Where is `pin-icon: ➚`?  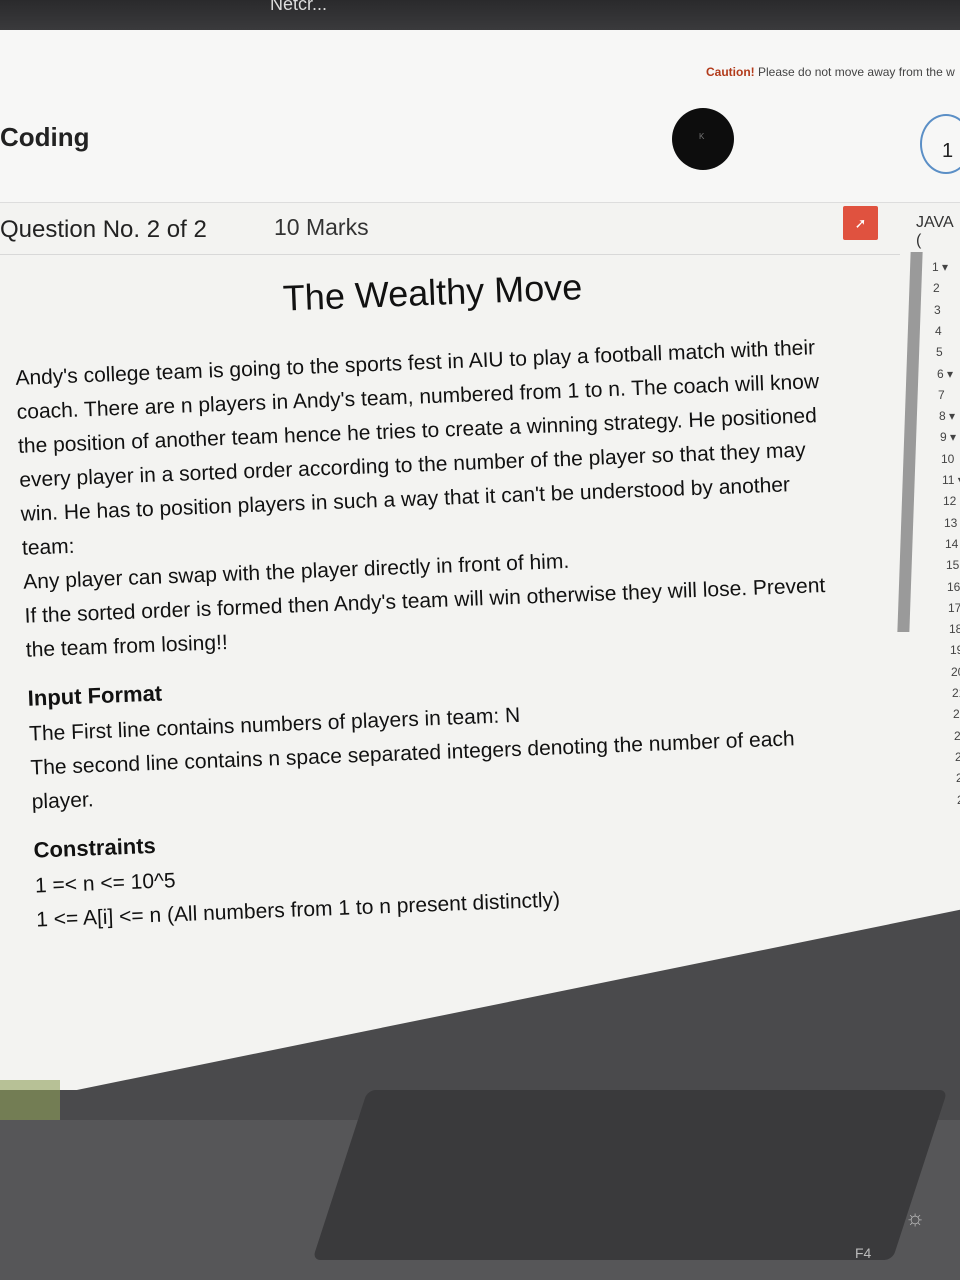
pin-icon: ➚ is located at coordinates (860, 223).